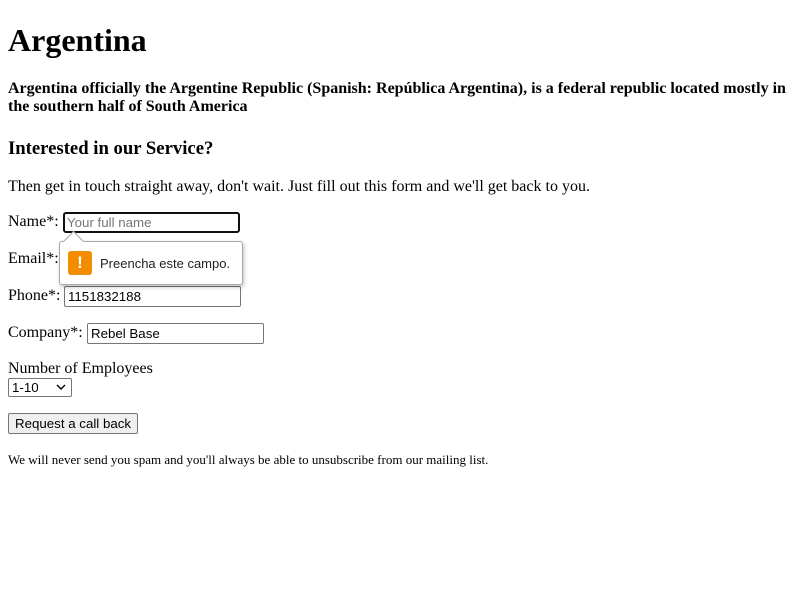 The width and height of the screenshot is (800, 600). I want to click on phone-label: Phone*:, so click(34, 296).